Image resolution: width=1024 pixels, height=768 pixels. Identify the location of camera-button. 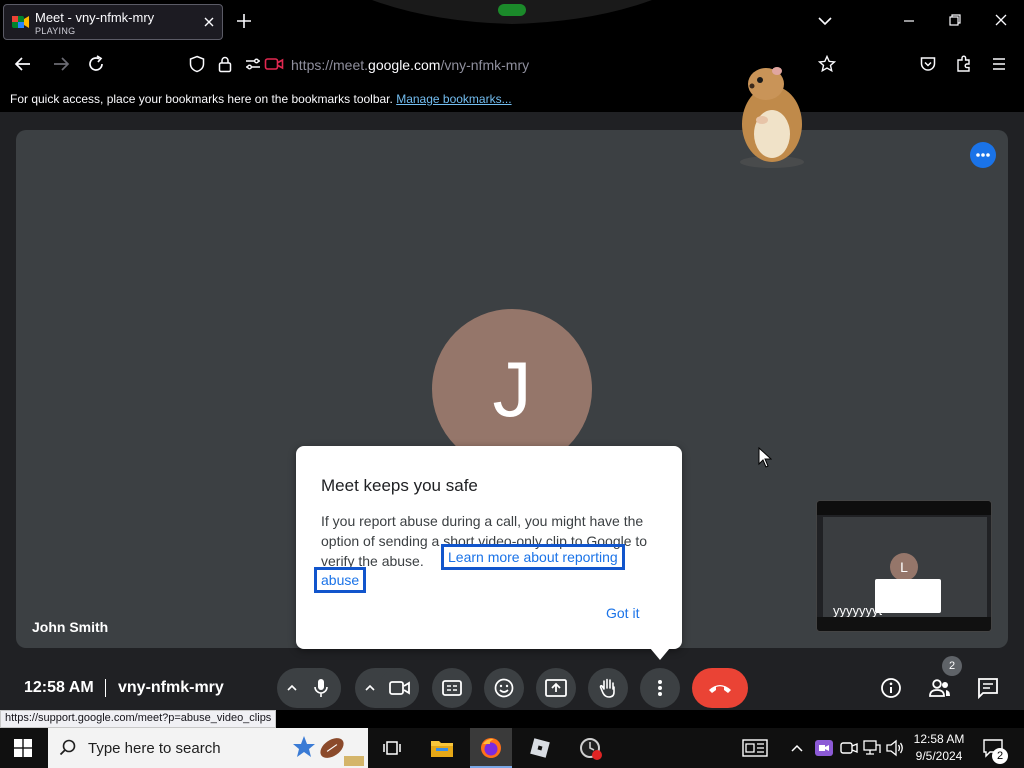
(399, 688).